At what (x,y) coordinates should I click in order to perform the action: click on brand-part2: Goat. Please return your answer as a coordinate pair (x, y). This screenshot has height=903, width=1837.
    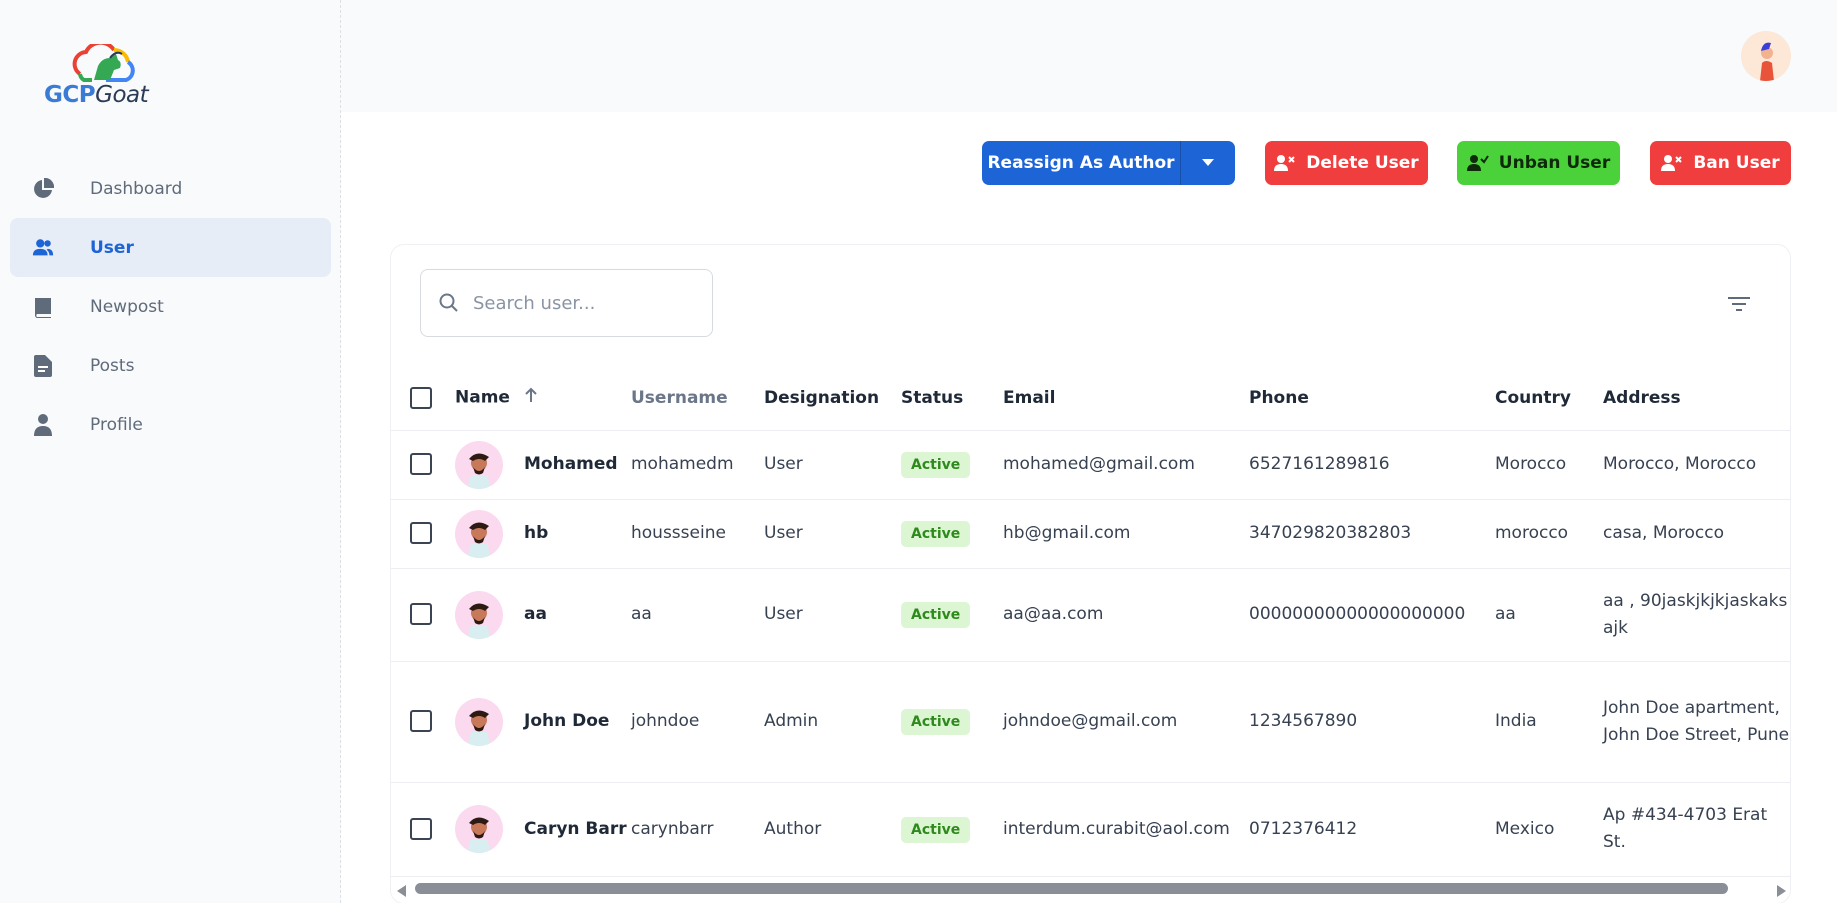
    Looking at the image, I should click on (122, 95).